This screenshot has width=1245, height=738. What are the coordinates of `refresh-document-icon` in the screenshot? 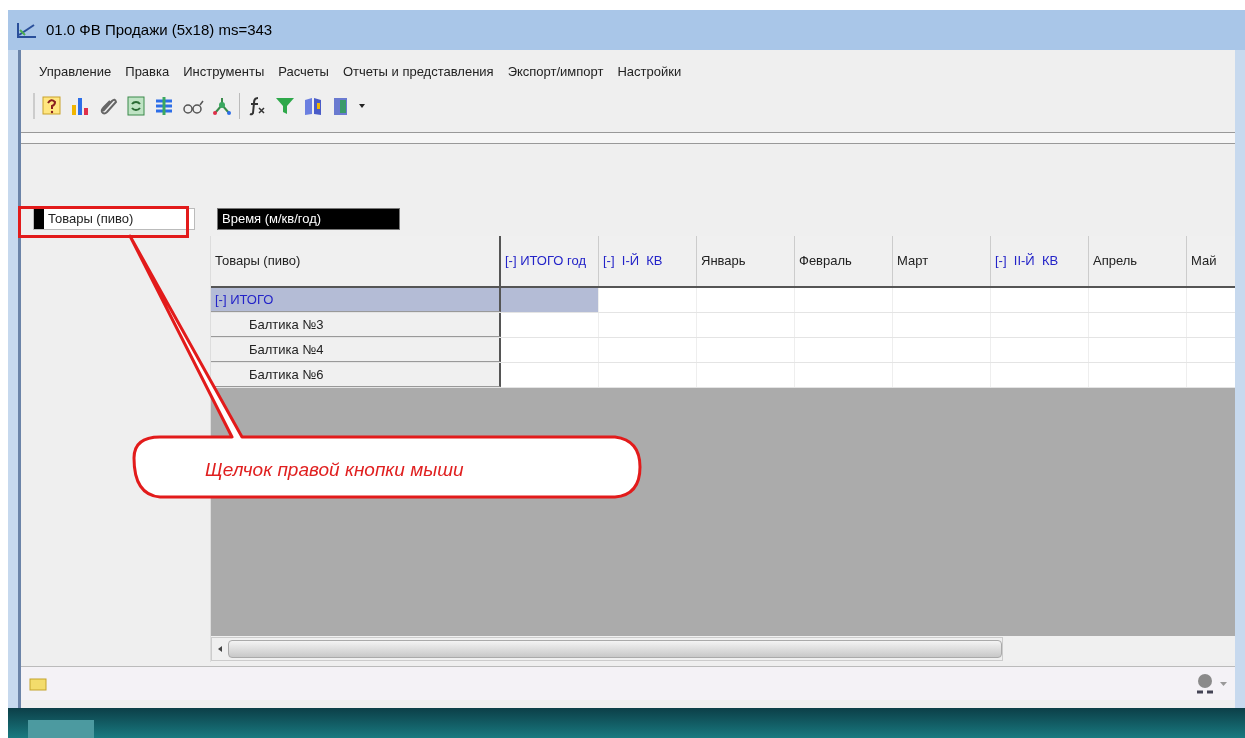 It's located at (136, 106).